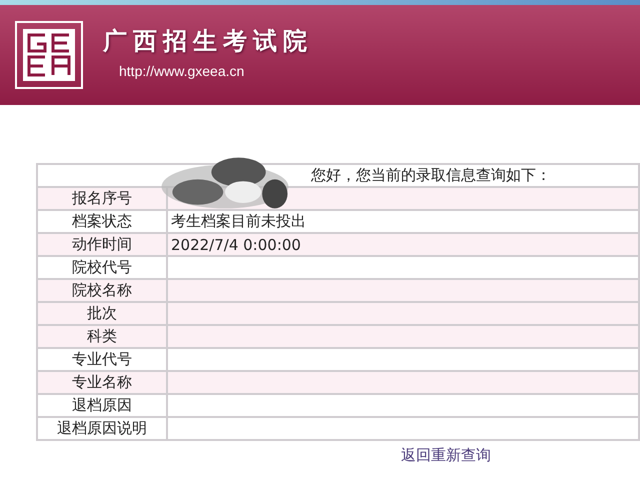 This screenshot has height=499, width=640. I want to click on site-url: http://www.gxeea.cn, so click(182, 71).